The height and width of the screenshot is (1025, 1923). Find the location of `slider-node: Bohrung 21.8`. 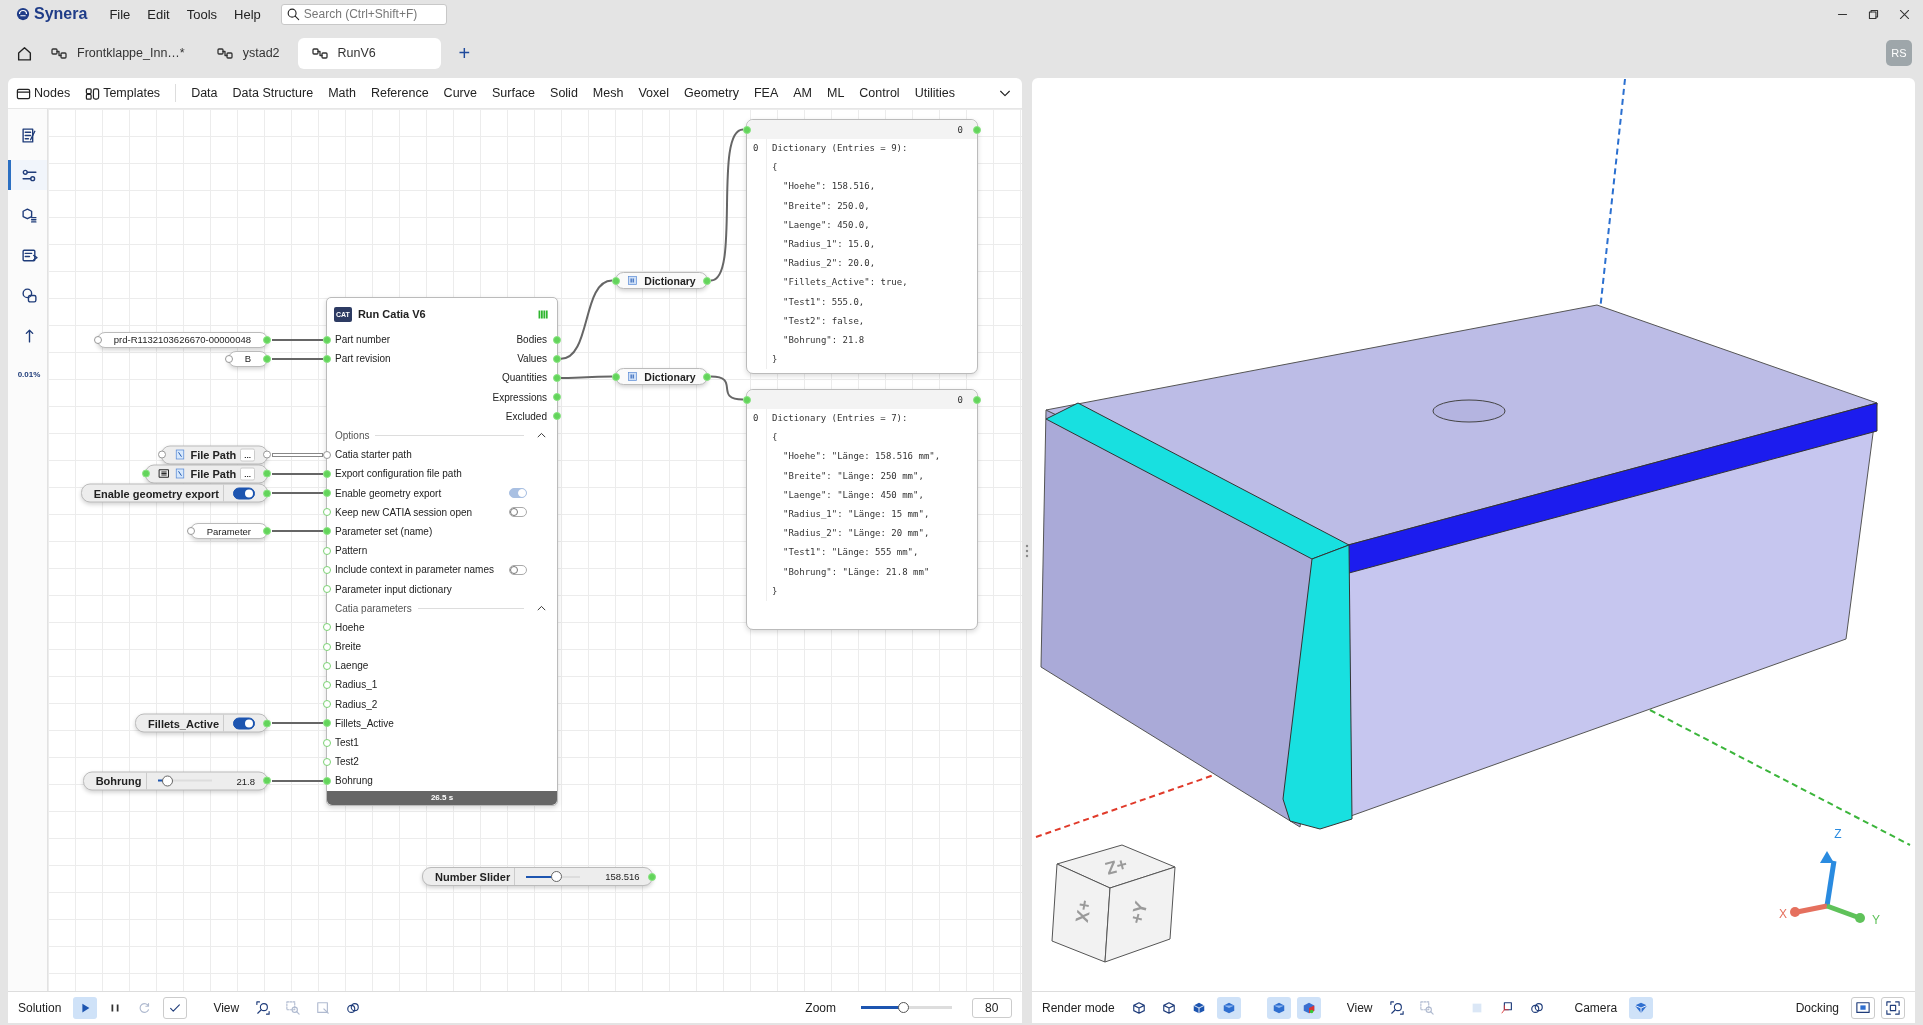

slider-node: Bohrung 21.8 is located at coordinates (175, 781).